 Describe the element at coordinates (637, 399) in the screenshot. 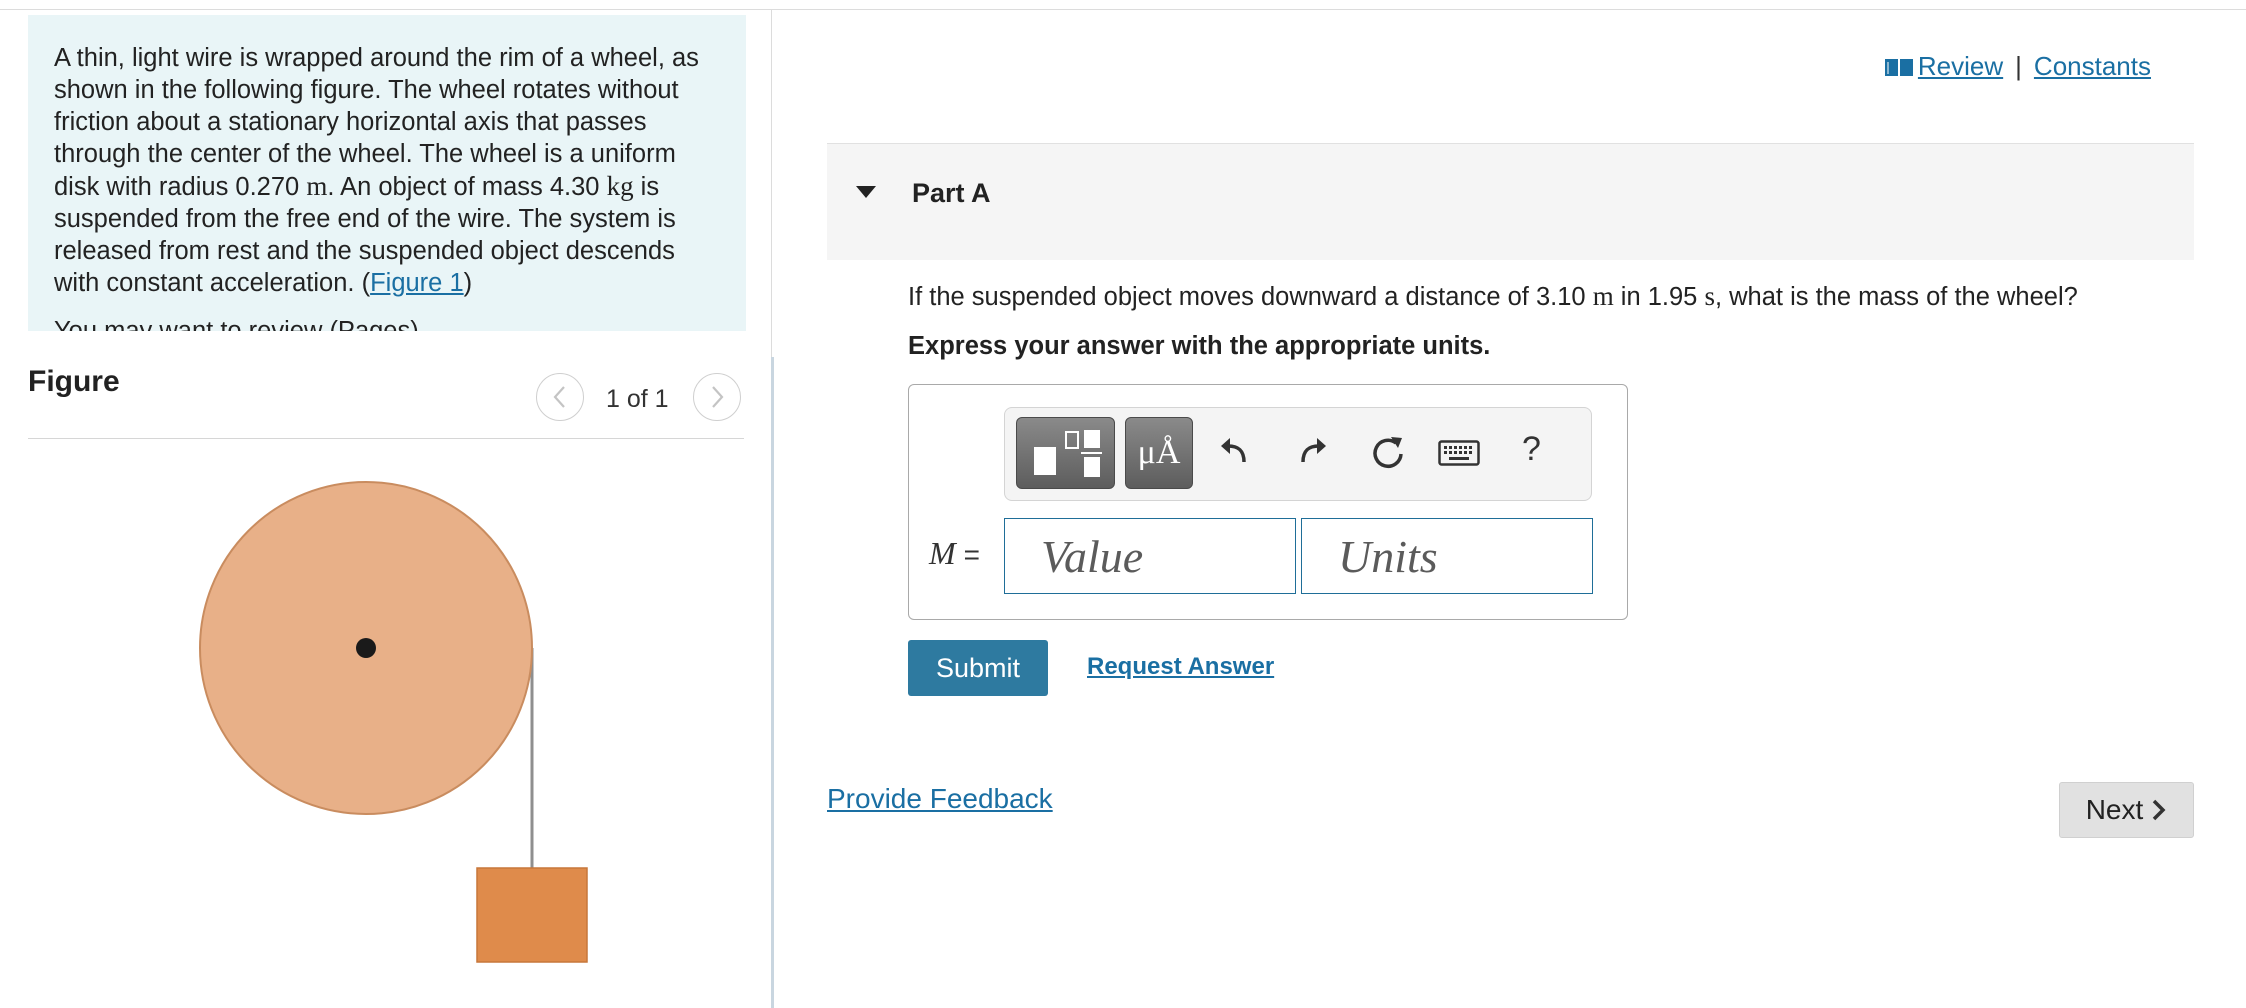

I see `figure-page-count: 1 of 1` at that location.